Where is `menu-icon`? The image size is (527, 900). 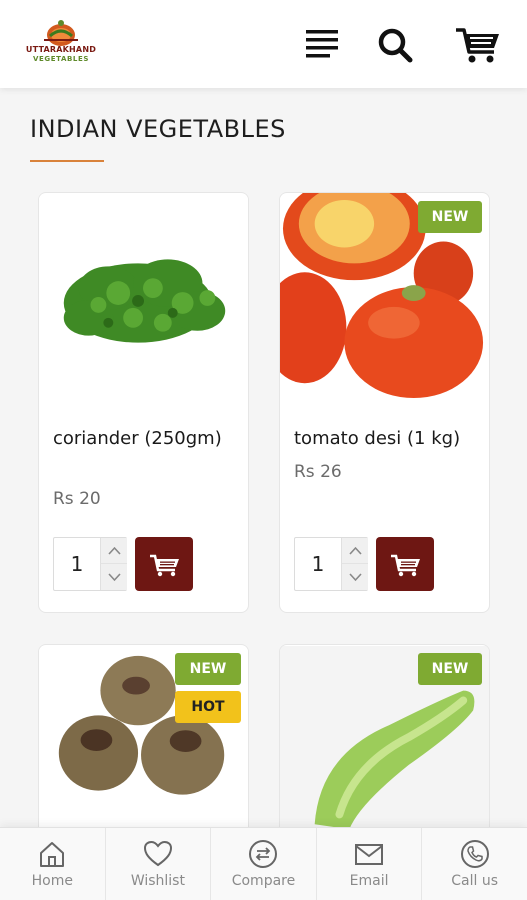 menu-icon is located at coordinates (323, 45).